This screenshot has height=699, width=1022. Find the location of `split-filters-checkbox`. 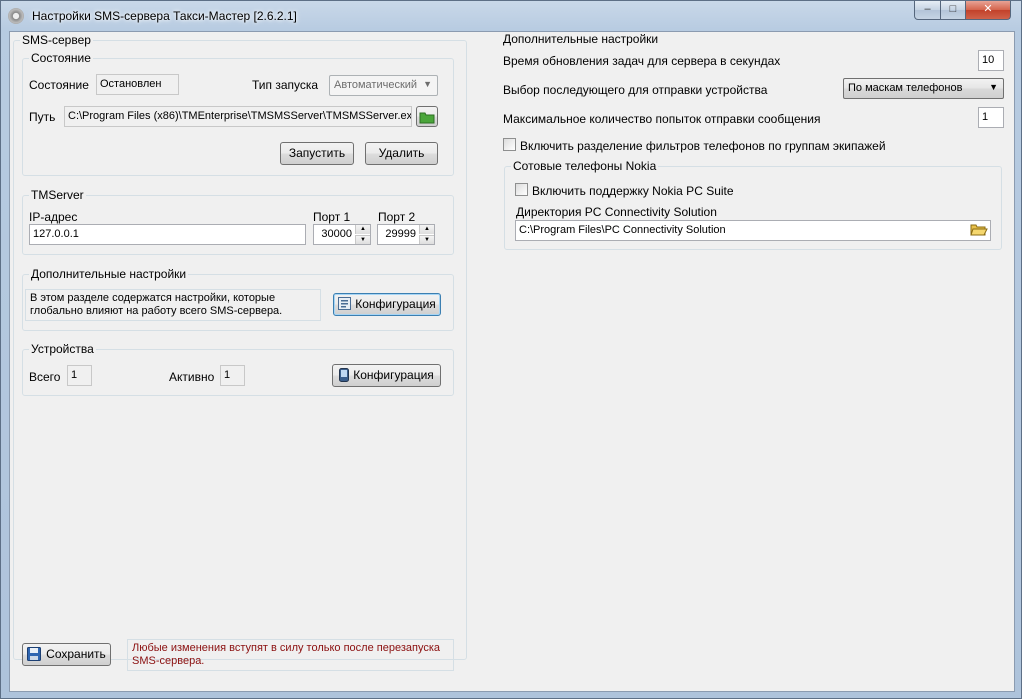

split-filters-checkbox is located at coordinates (509, 144).